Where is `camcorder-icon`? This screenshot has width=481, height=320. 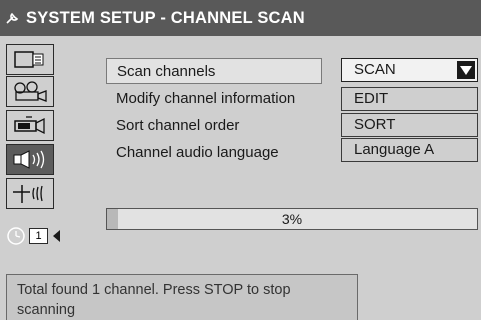 camcorder-icon is located at coordinates (29, 125).